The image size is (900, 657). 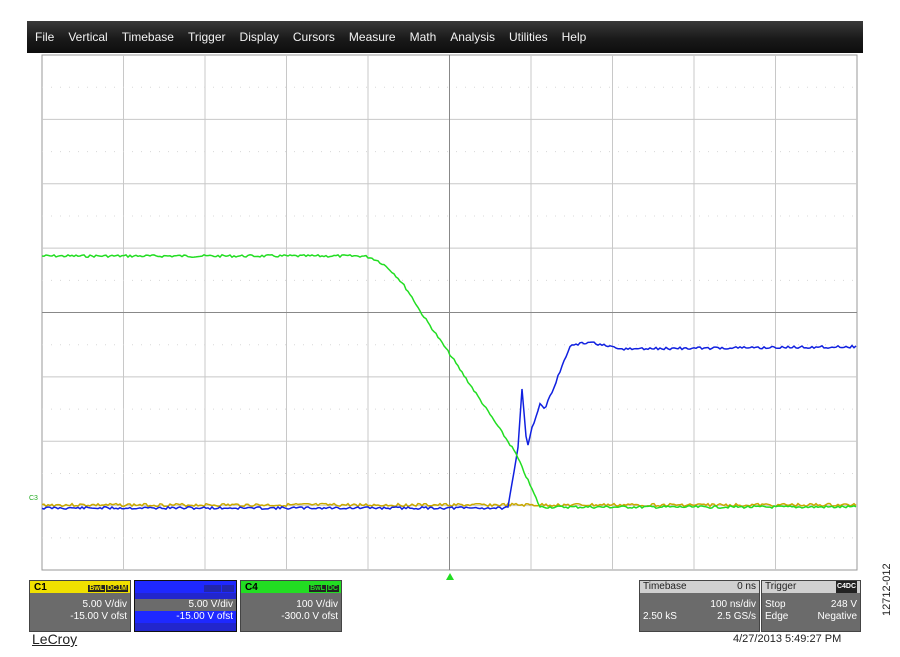 I want to click on channel-3-tag: C3, so click(x=145, y=587).